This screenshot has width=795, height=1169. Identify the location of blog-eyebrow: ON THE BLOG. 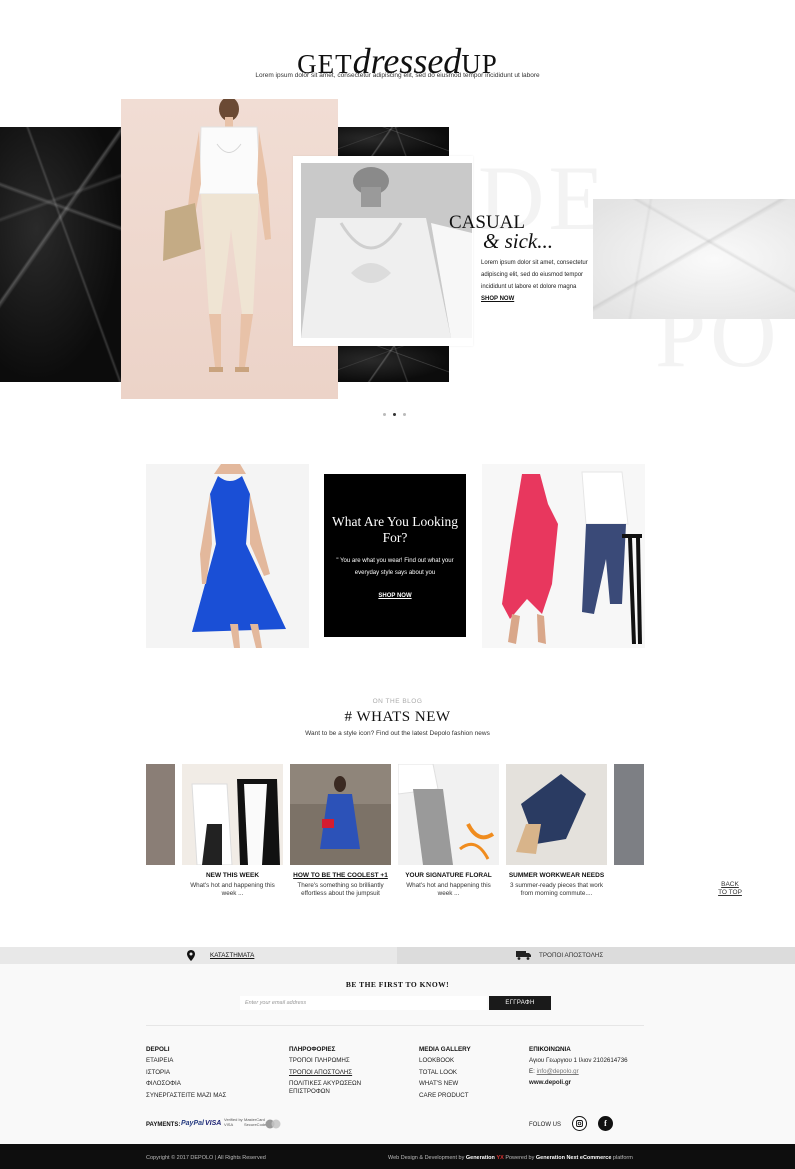
(397, 701).